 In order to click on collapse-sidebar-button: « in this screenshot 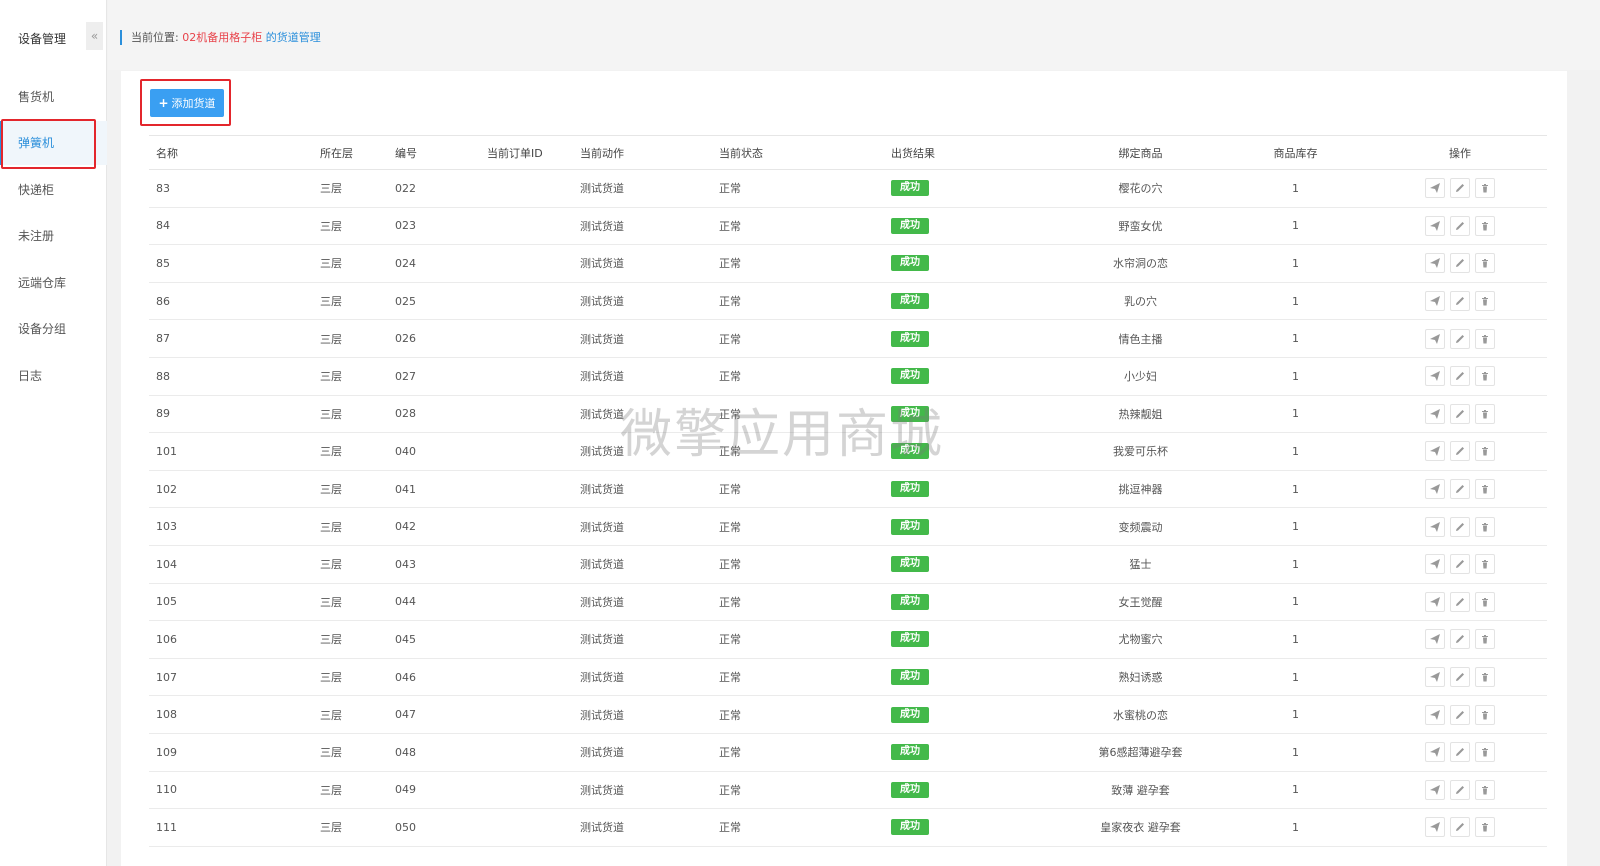, I will do `click(94, 36)`.